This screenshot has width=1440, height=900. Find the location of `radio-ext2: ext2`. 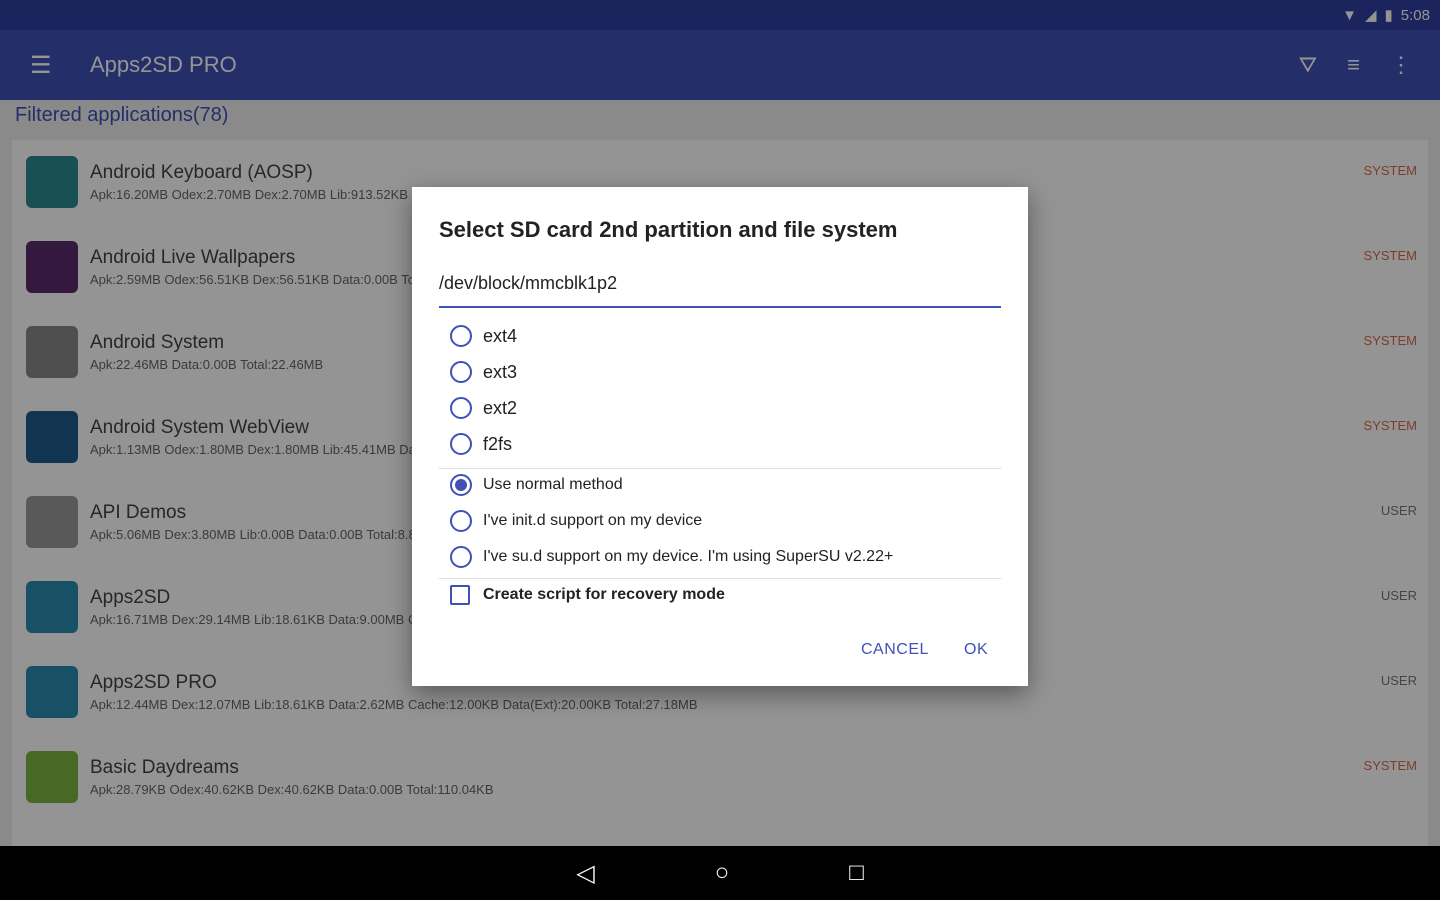

radio-ext2: ext2 is located at coordinates (483, 408).